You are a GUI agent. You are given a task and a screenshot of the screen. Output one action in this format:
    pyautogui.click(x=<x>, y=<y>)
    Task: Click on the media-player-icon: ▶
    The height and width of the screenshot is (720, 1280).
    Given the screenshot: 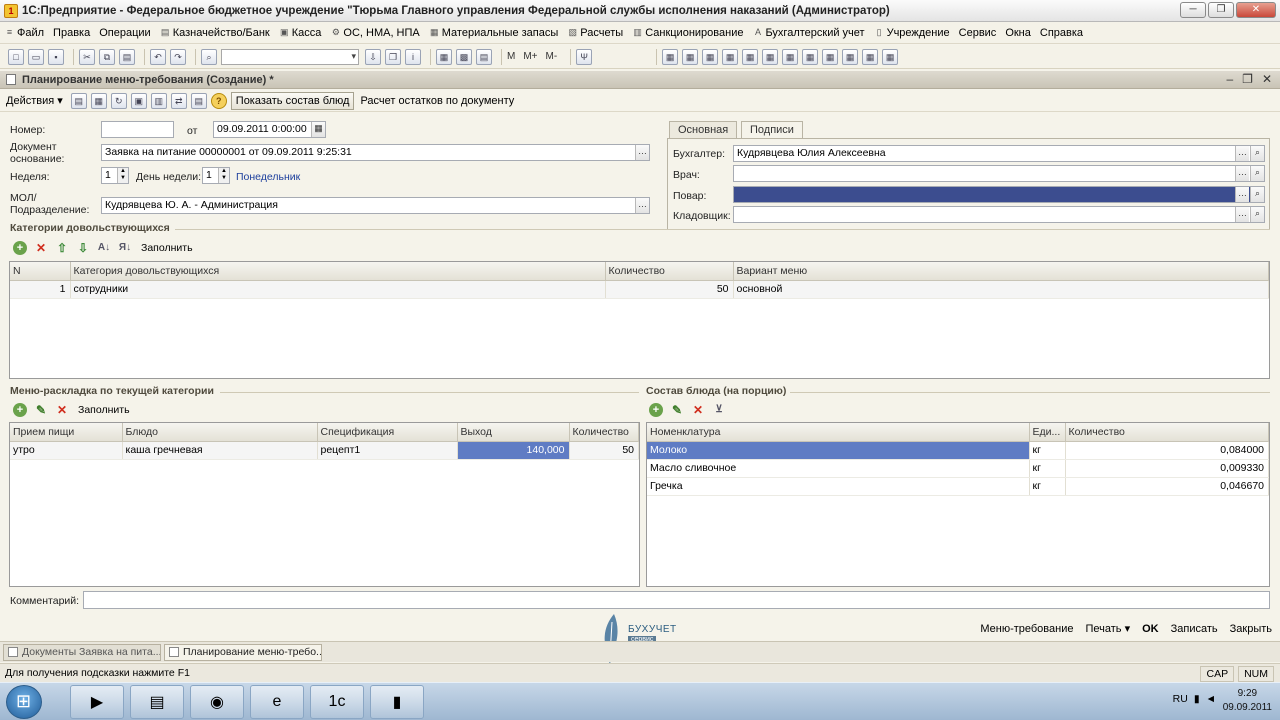 What is the action you would take?
    pyautogui.click(x=97, y=702)
    